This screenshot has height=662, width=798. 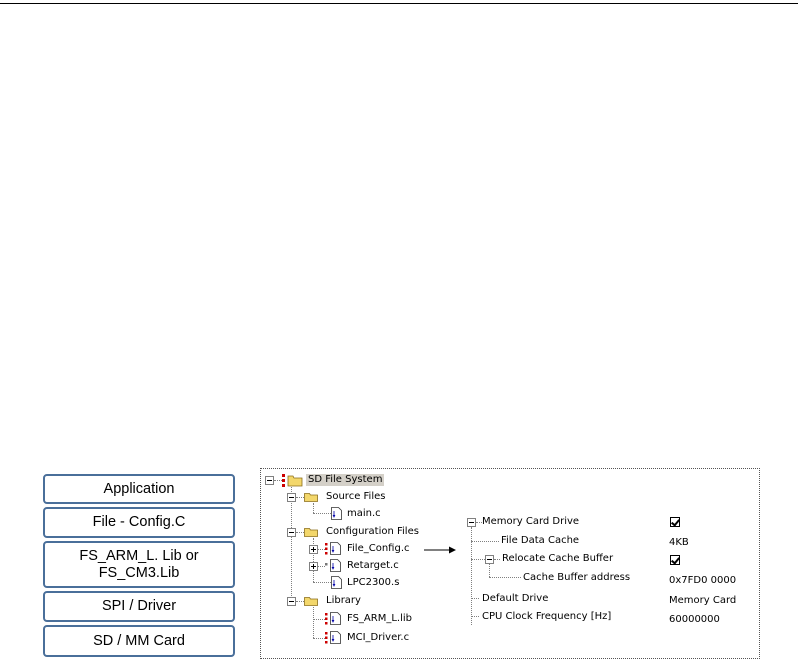 What do you see at coordinates (694, 620) in the screenshot?
I see `cpu-clock-value: 60000000` at bounding box center [694, 620].